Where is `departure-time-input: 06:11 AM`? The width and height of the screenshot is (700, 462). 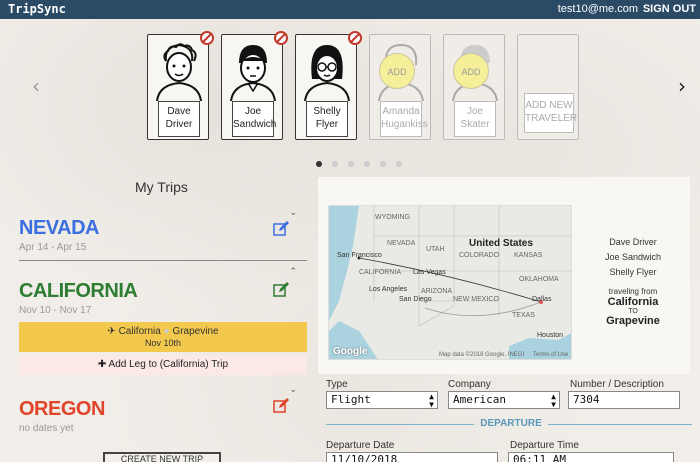
departure-time-input: 06:11 AM is located at coordinates (591, 457).